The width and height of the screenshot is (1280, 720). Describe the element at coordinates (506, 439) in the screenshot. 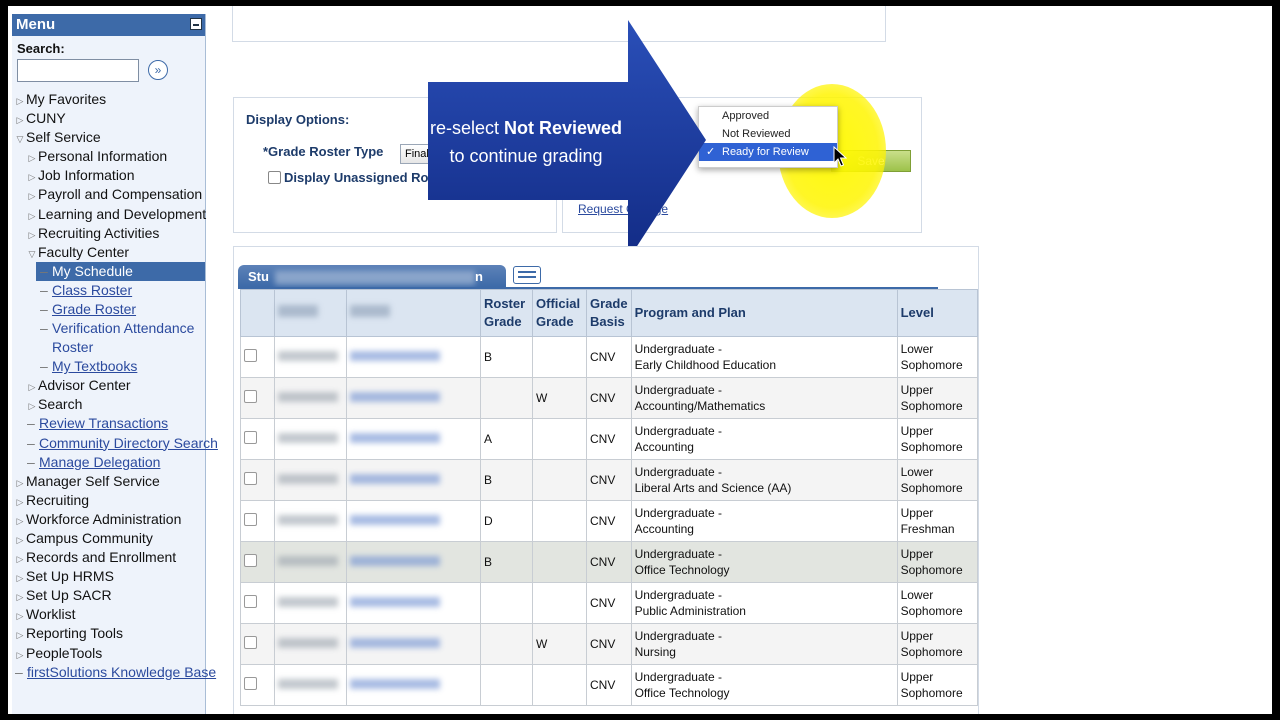

I see `roster-grade-cell: A` at that location.